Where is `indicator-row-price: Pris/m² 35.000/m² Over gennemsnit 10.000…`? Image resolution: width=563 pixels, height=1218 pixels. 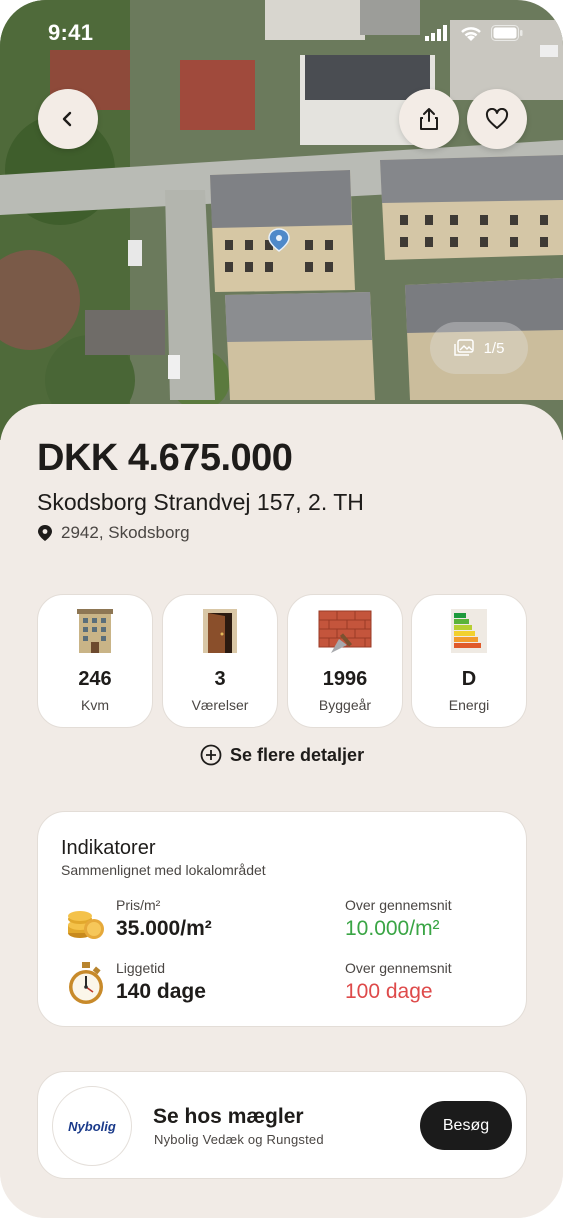
indicator-row-price: Pris/m² 35.000/m² Over gennemsnit 10.000… is located at coordinates (283, 922).